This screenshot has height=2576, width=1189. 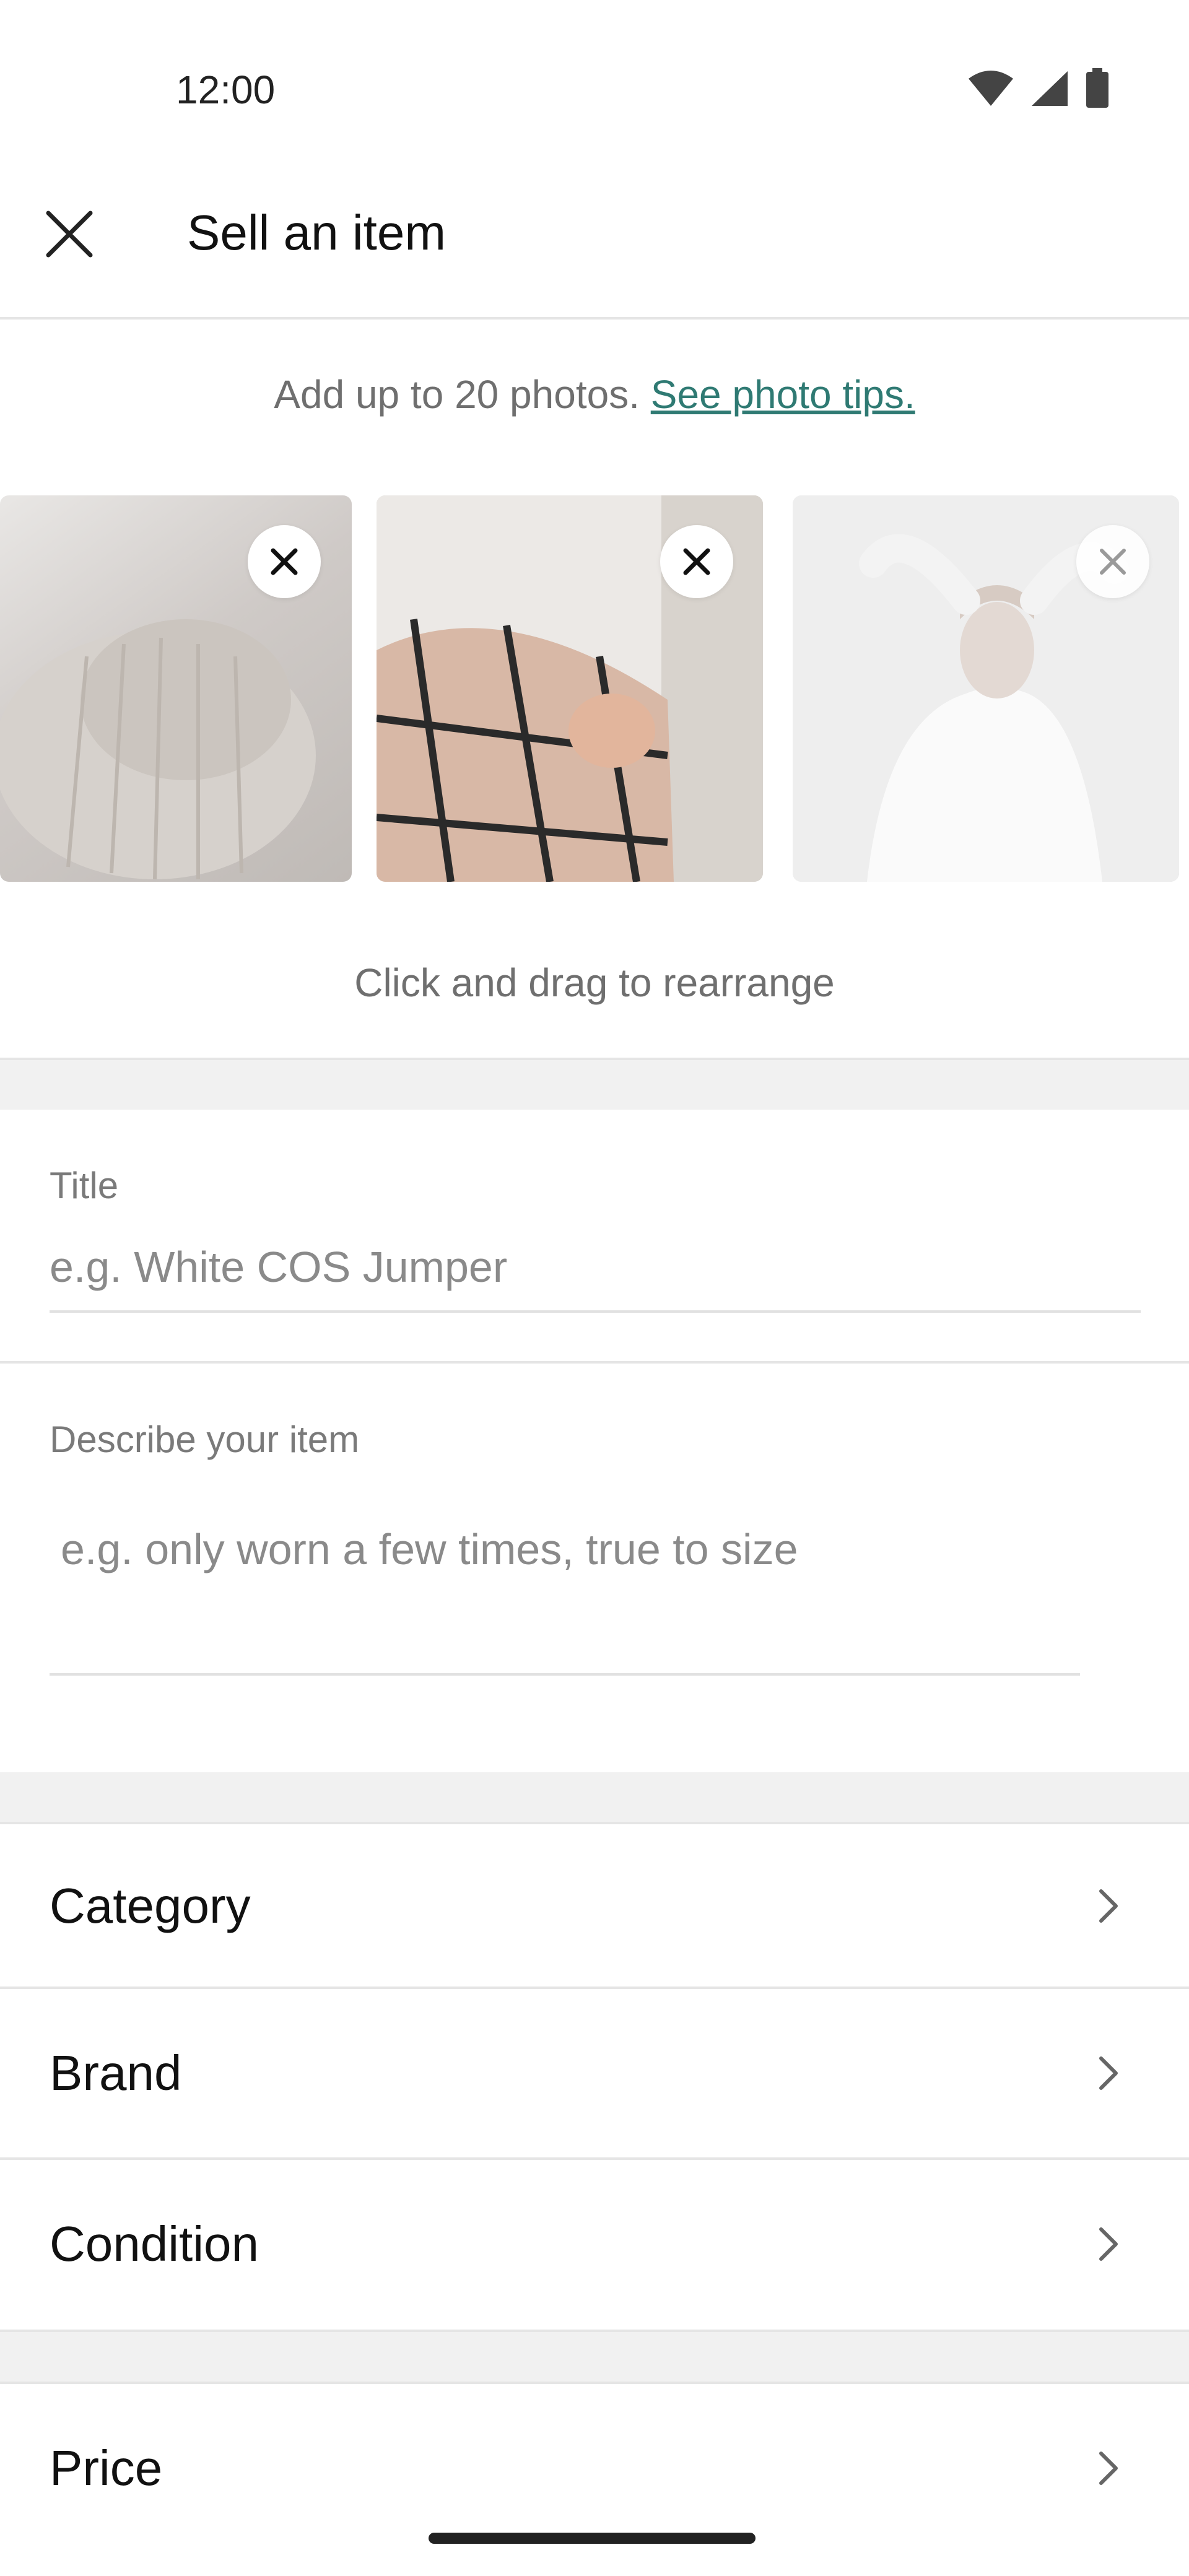 What do you see at coordinates (565, 1674) in the screenshot?
I see `description-underline` at bounding box center [565, 1674].